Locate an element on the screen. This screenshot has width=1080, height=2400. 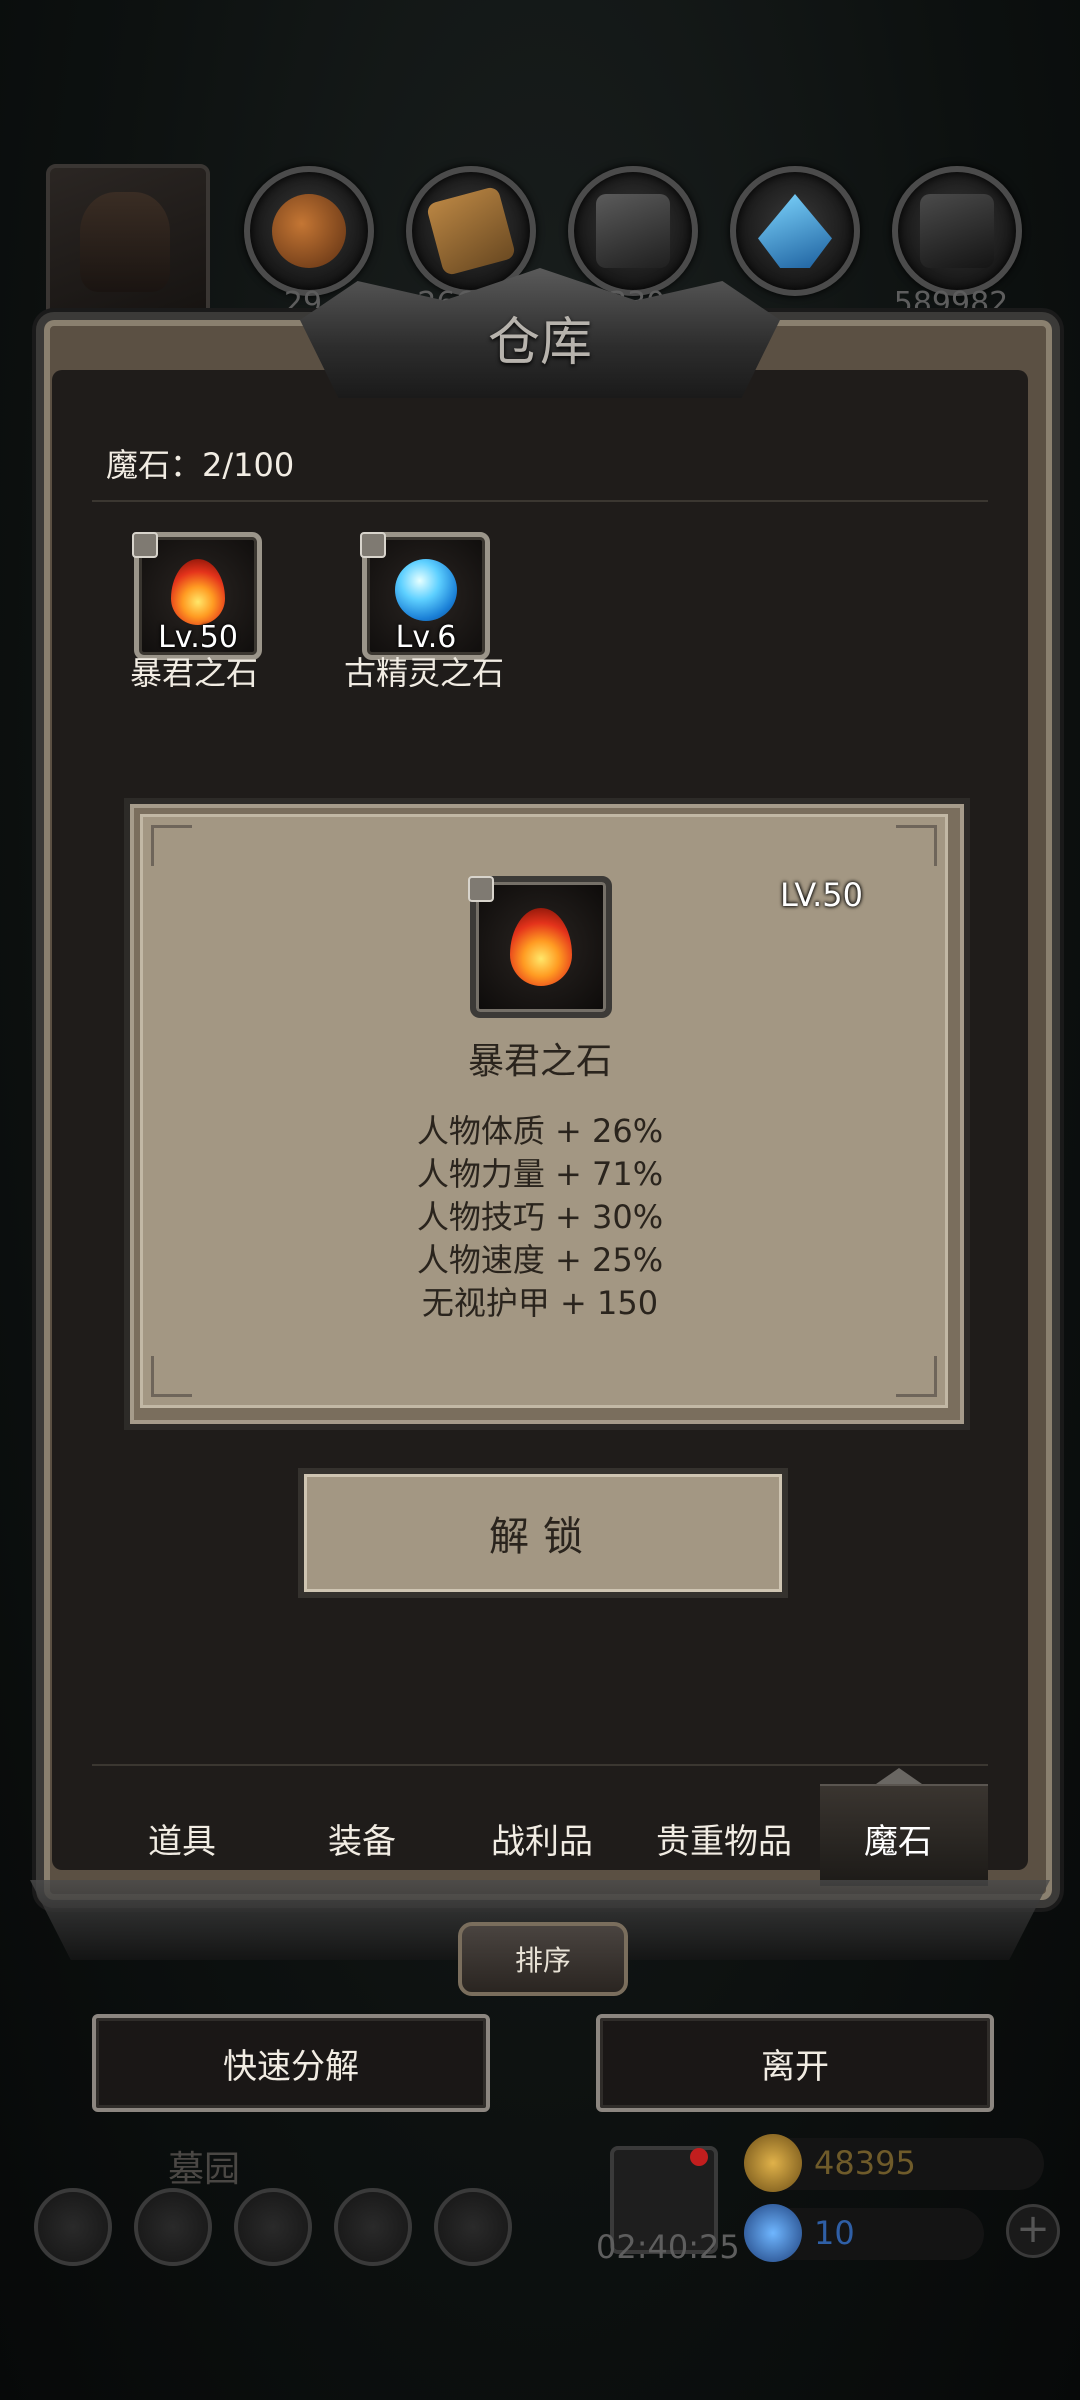
add-gems-button: + is located at coordinates (1033, 2231).